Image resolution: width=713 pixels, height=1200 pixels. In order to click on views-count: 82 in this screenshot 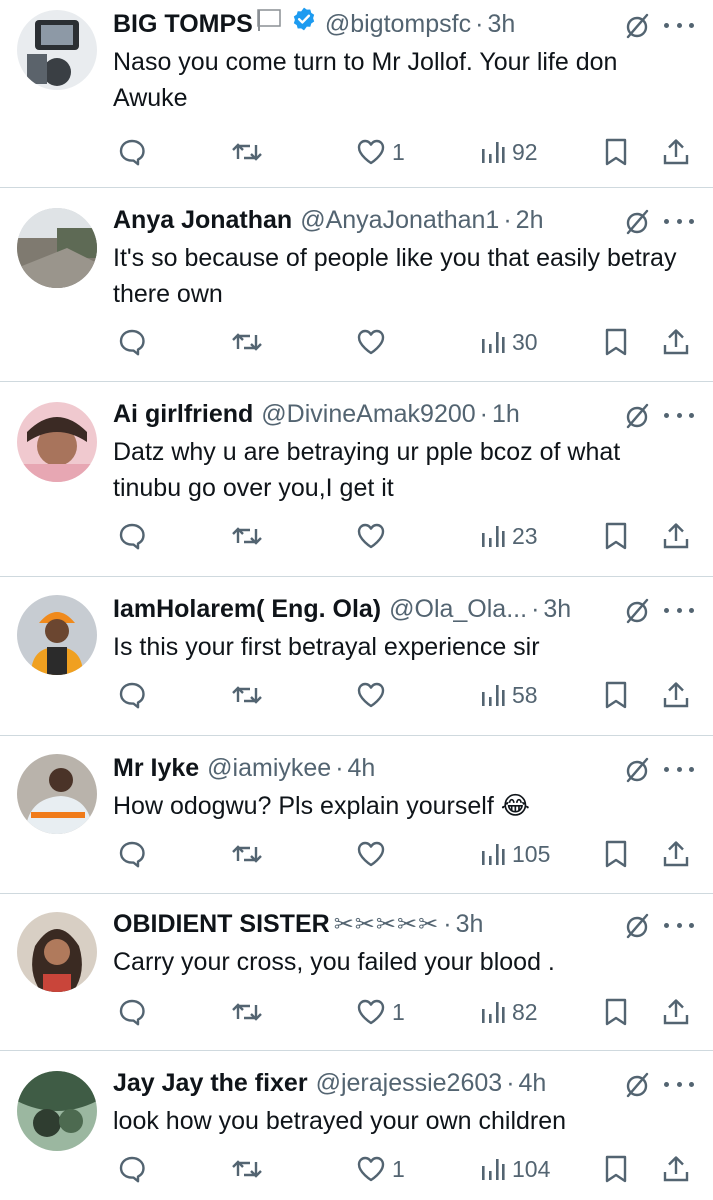, I will do `click(525, 1011)`.